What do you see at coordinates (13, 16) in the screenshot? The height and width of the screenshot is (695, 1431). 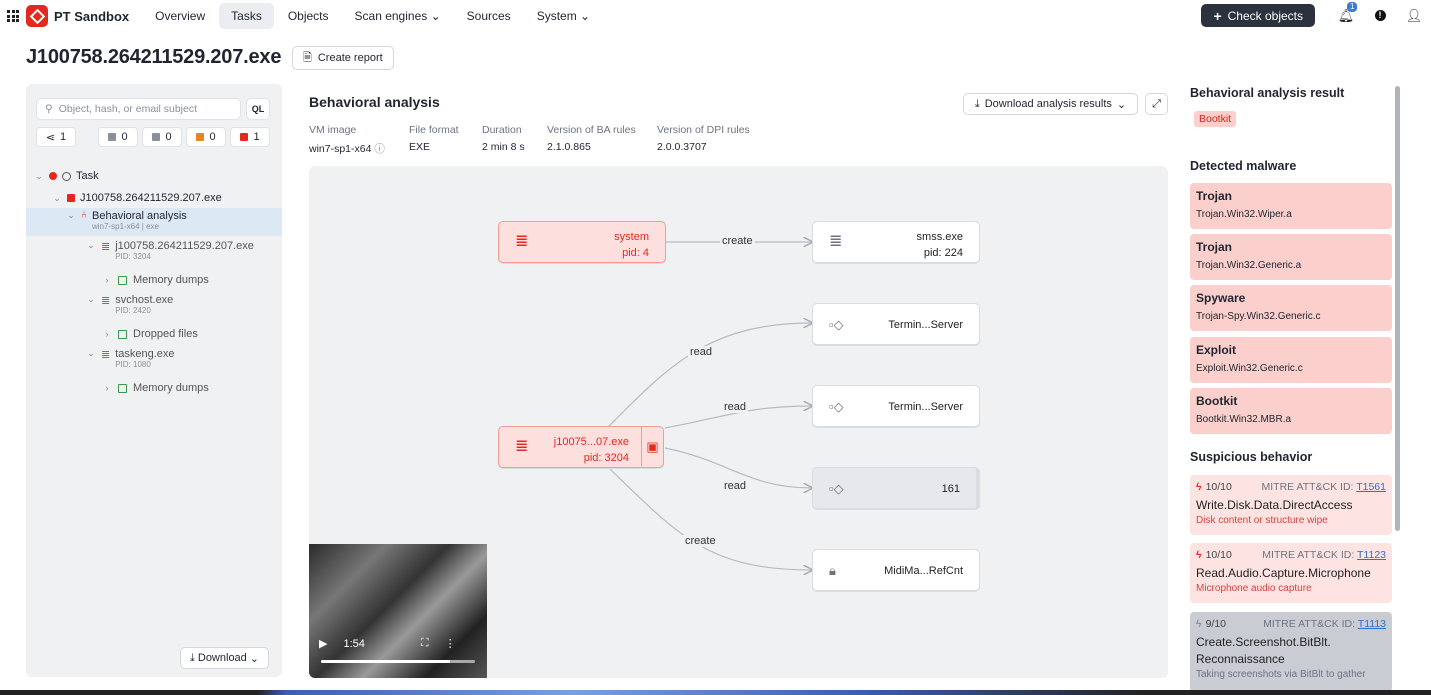 I see `apps-grid-icon` at bounding box center [13, 16].